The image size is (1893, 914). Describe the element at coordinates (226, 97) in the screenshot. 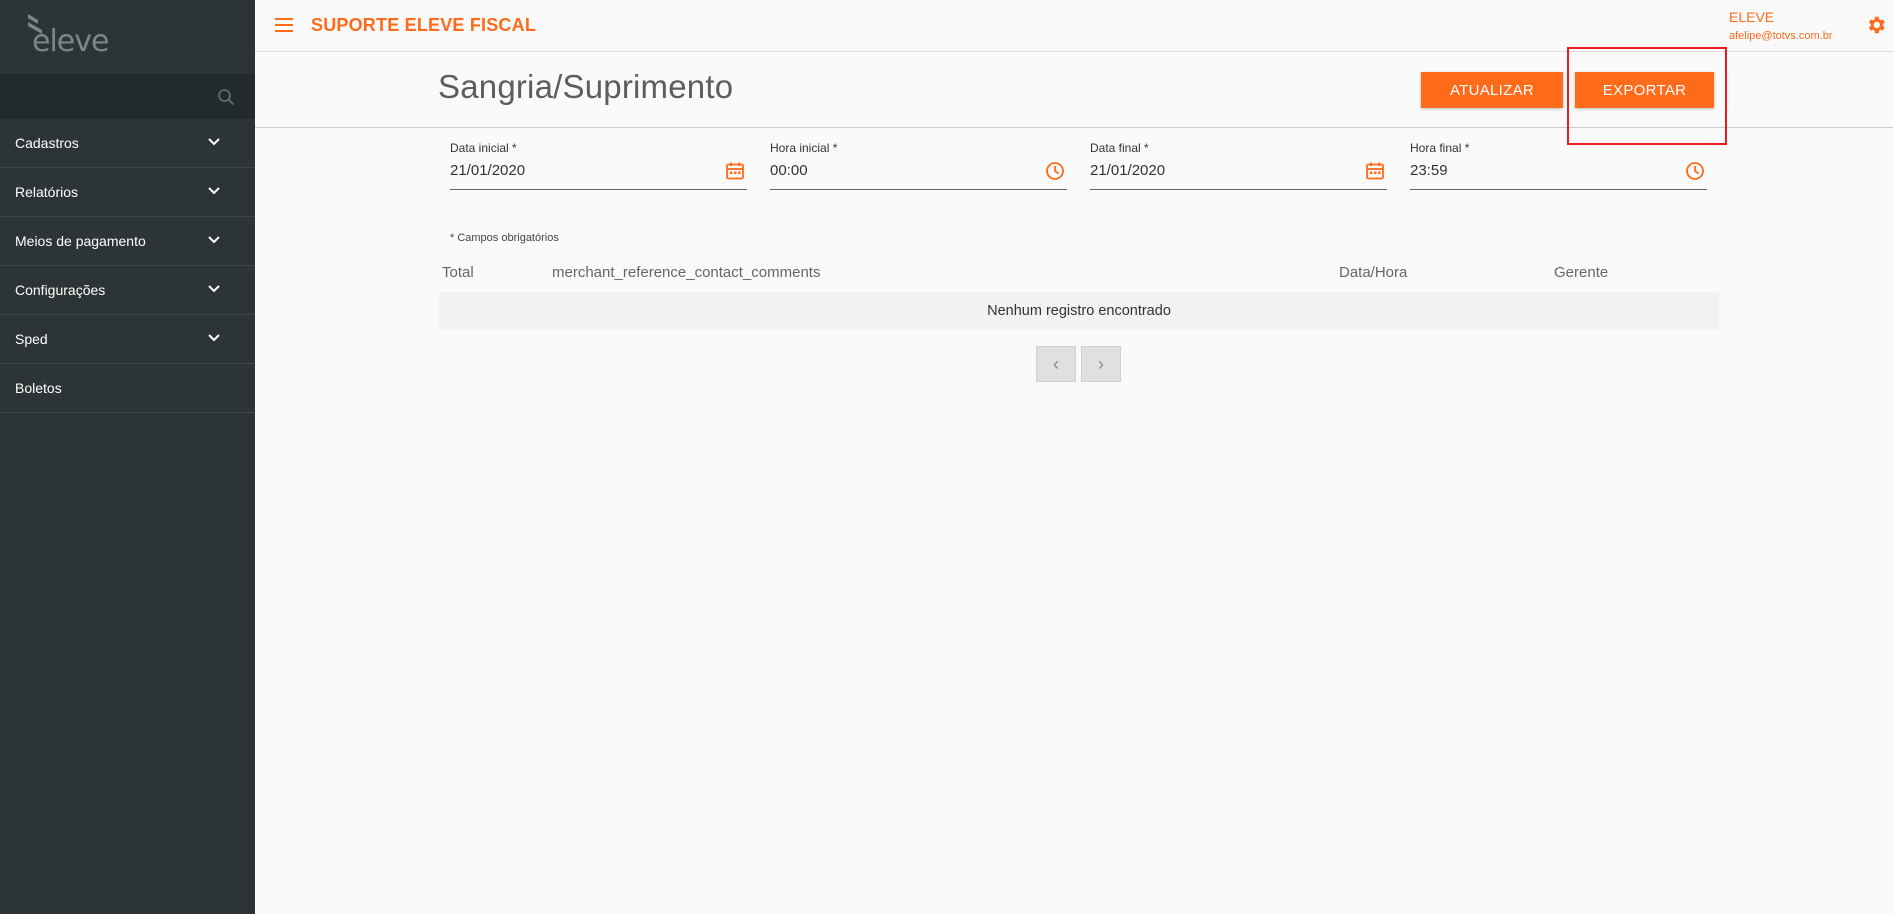

I see `search-icon` at that location.